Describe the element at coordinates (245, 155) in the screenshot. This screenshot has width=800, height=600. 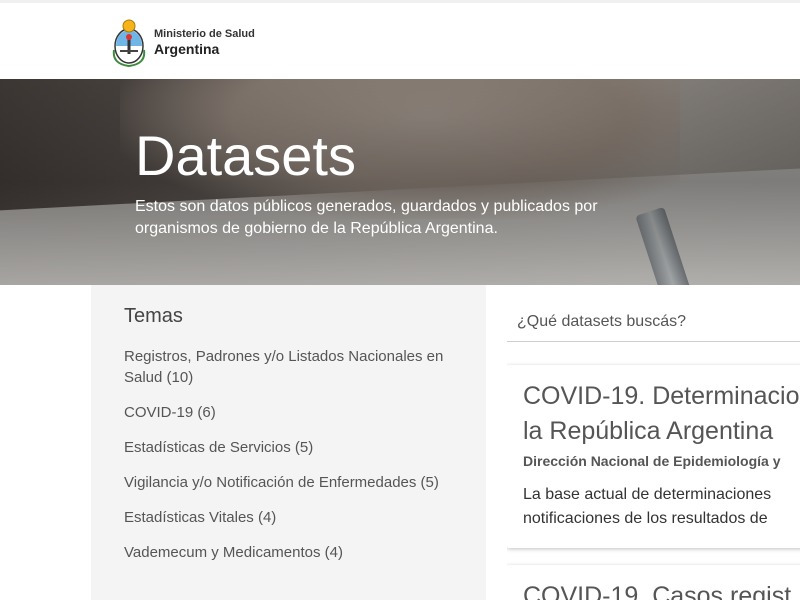
I see `page-title: Datasets` at that location.